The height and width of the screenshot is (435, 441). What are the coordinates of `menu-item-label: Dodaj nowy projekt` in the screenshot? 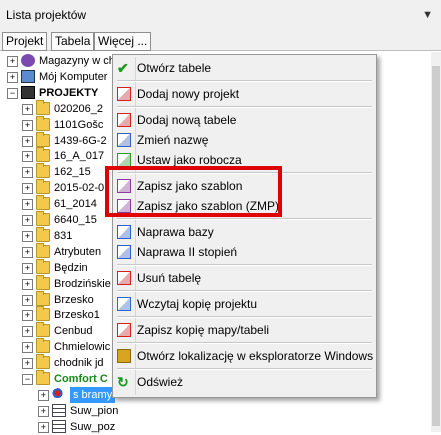 It's located at (188, 94).